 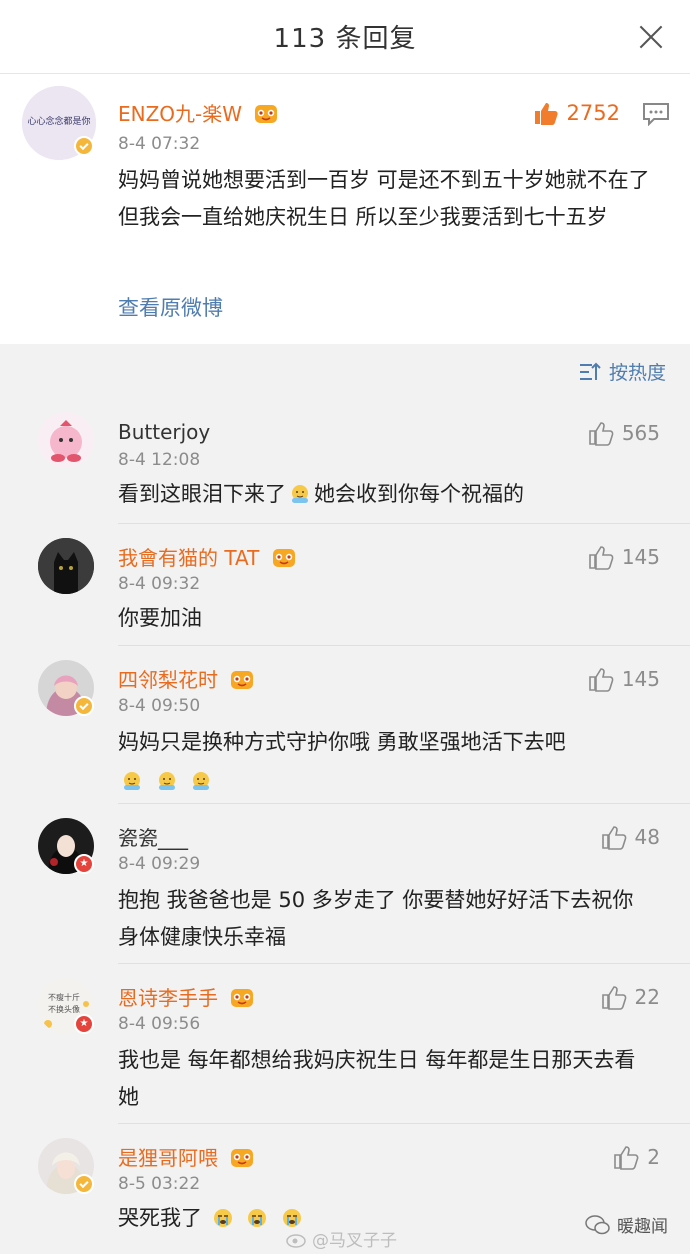 What do you see at coordinates (640, 433) in the screenshot?
I see `like-count: 565` at bounding box center [640, 433].